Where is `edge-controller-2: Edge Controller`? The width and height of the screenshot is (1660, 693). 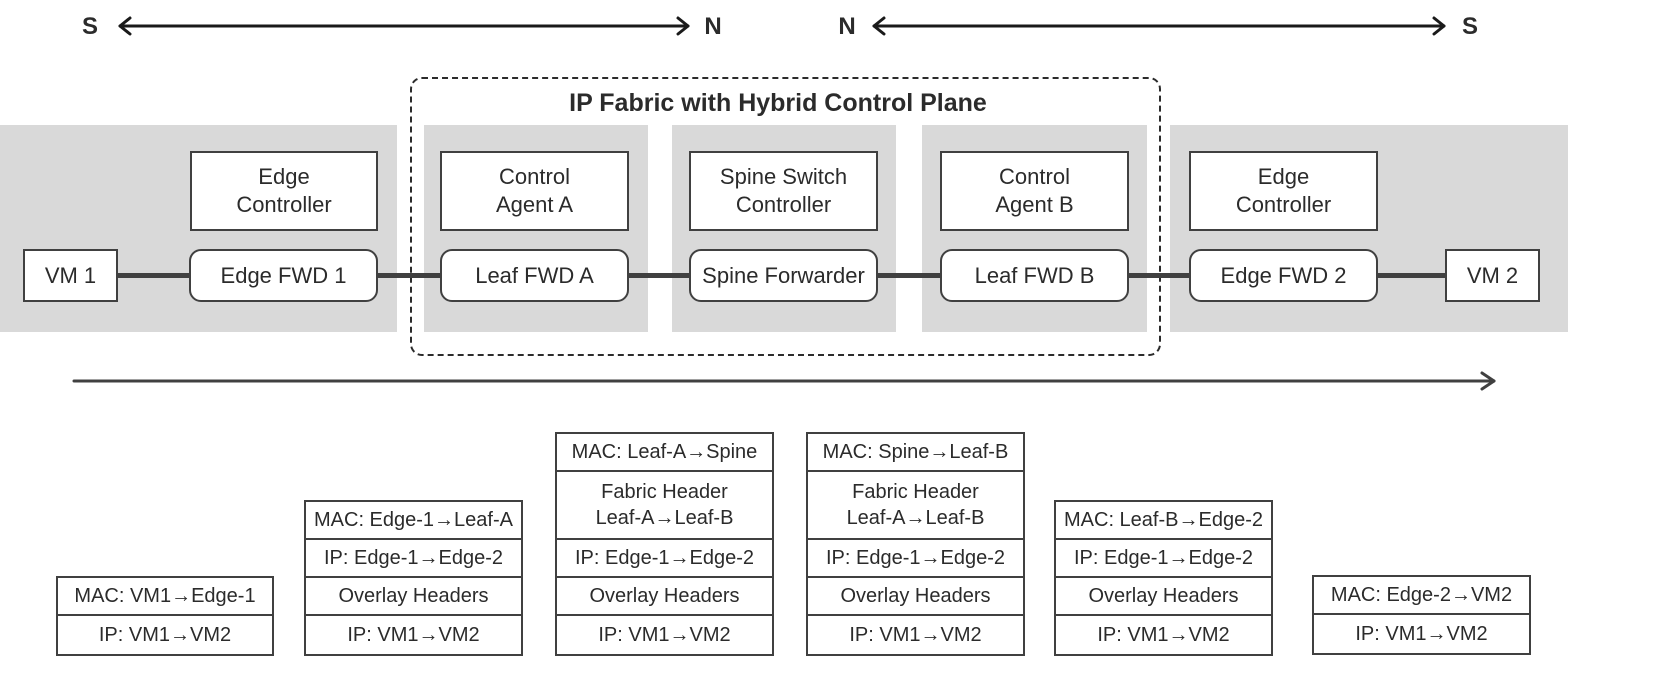 edge-controller-2: Edge Controller is located at coordinates (1283, 191).